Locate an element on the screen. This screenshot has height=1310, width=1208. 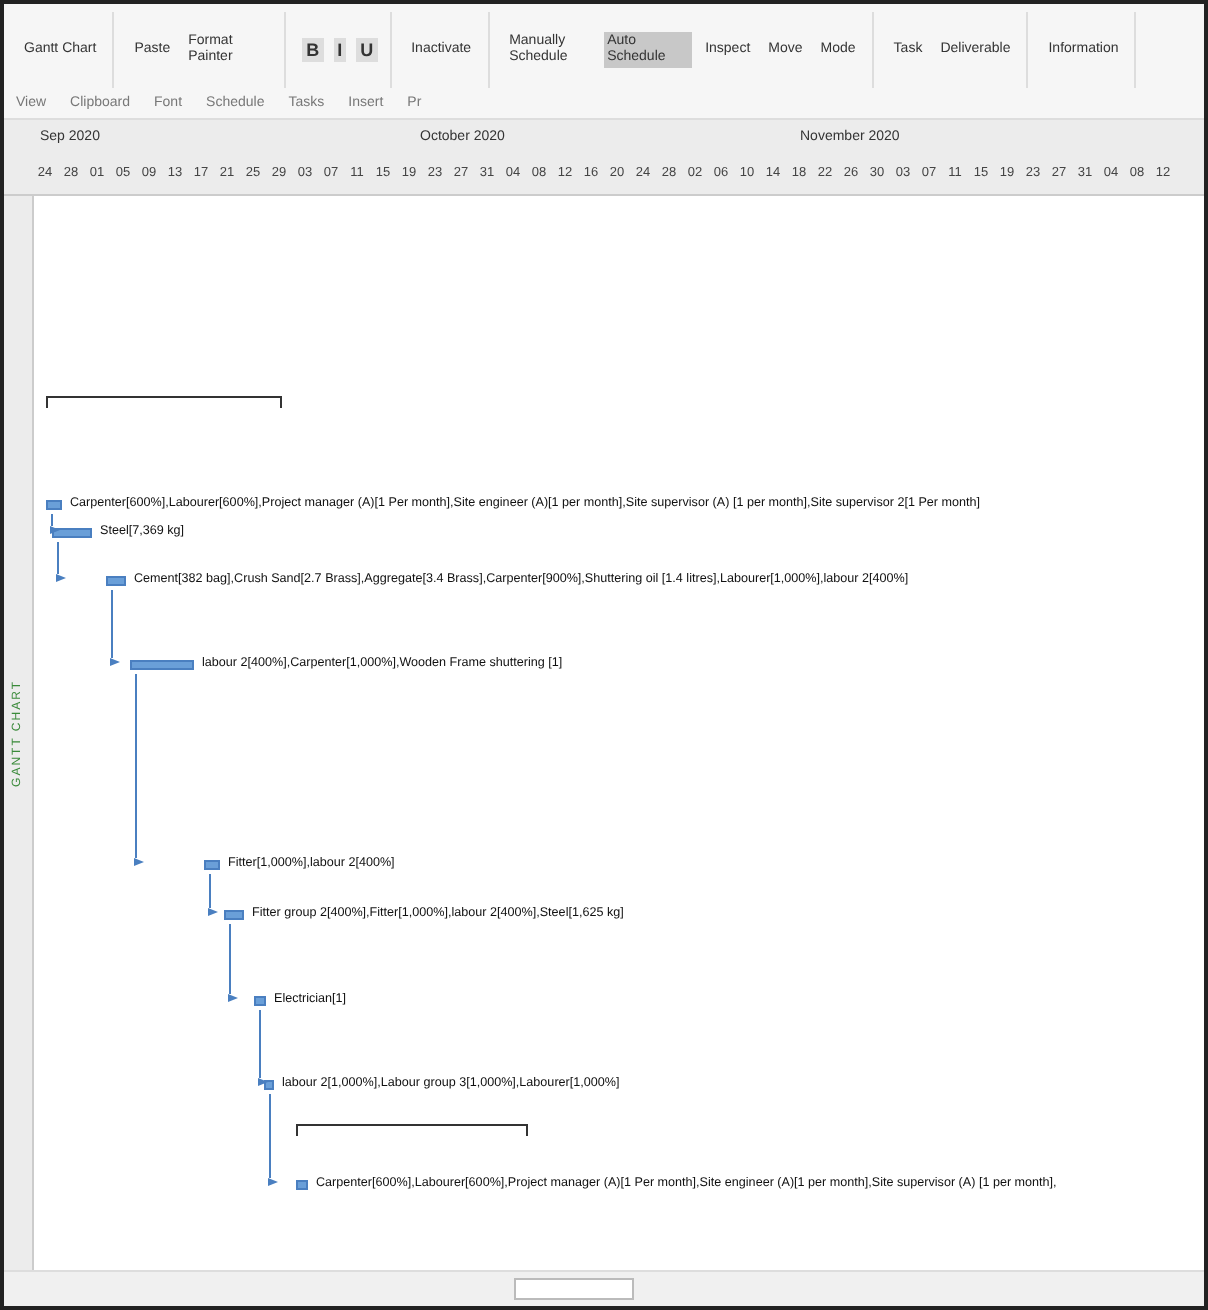
format-button: U is located at coordinates (367, 50).